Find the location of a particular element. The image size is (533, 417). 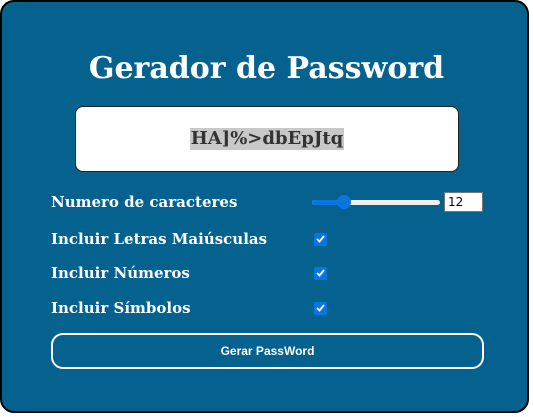

symbols-checkbox is located at coordinates (320, 308).